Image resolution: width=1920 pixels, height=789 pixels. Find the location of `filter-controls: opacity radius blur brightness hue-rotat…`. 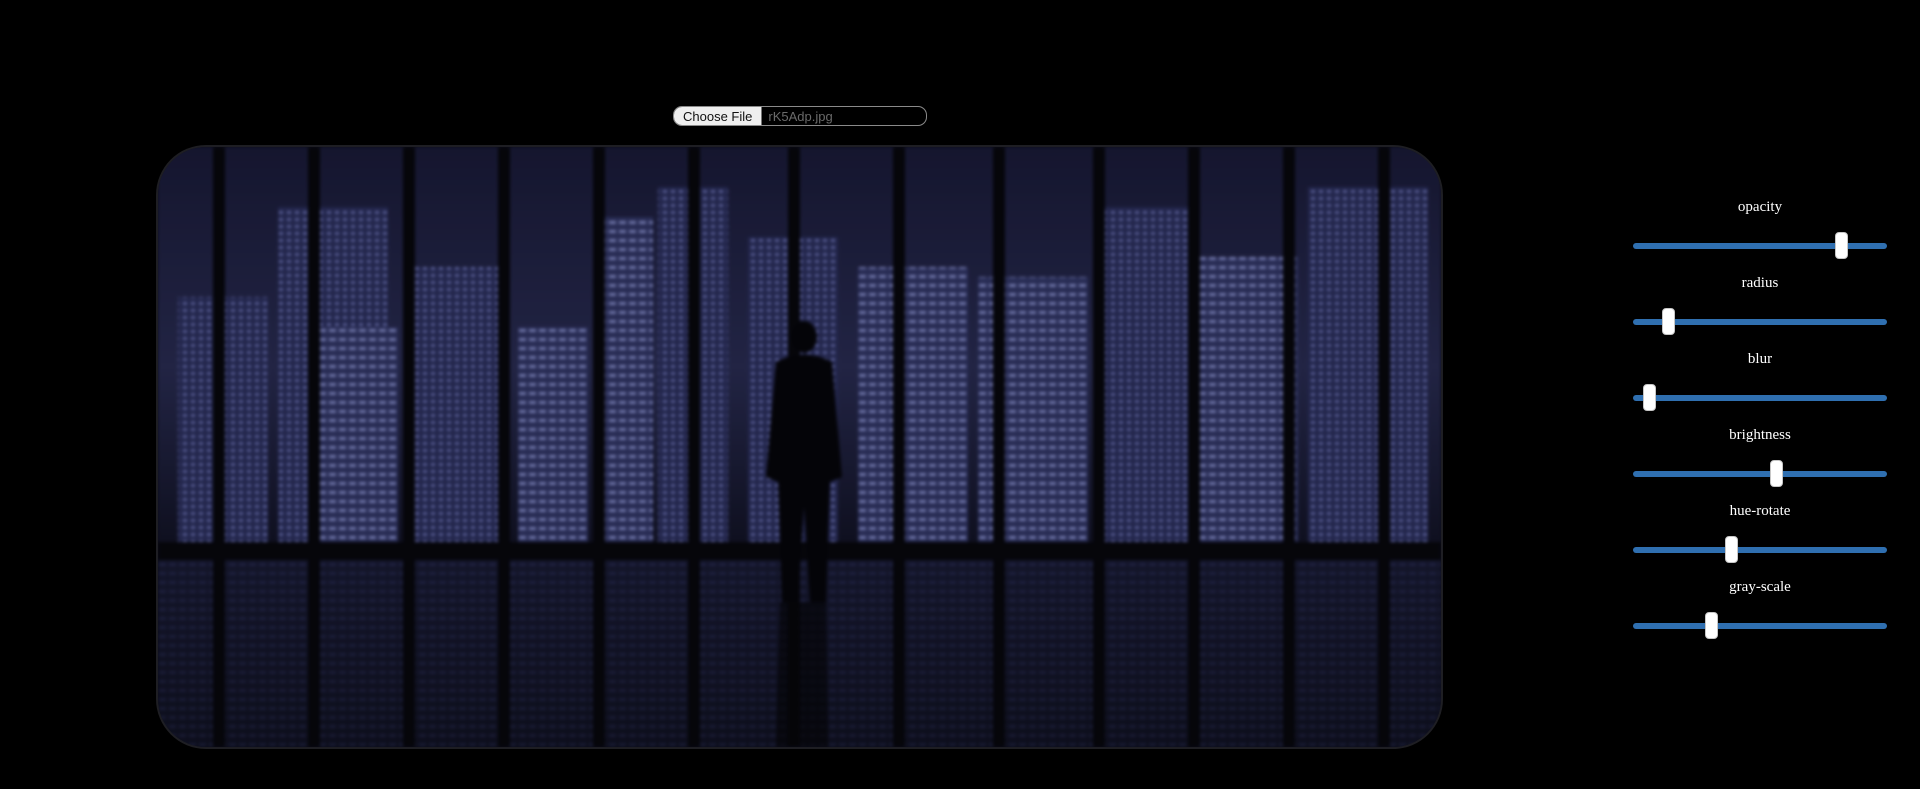

filter-controls: opacity radius blur brightness hue-rotat… is located at coordinates (1760, 424).